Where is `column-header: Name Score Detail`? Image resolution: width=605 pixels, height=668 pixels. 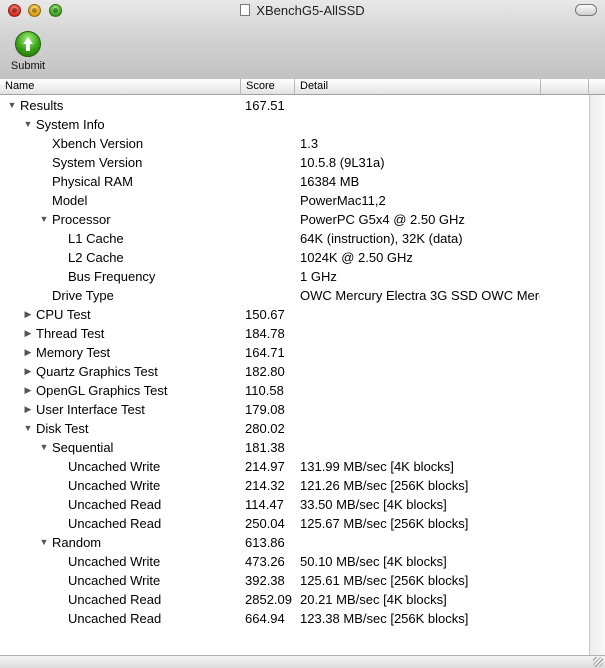
column-header: Name Score Detail is located at coordinates (302, 87).